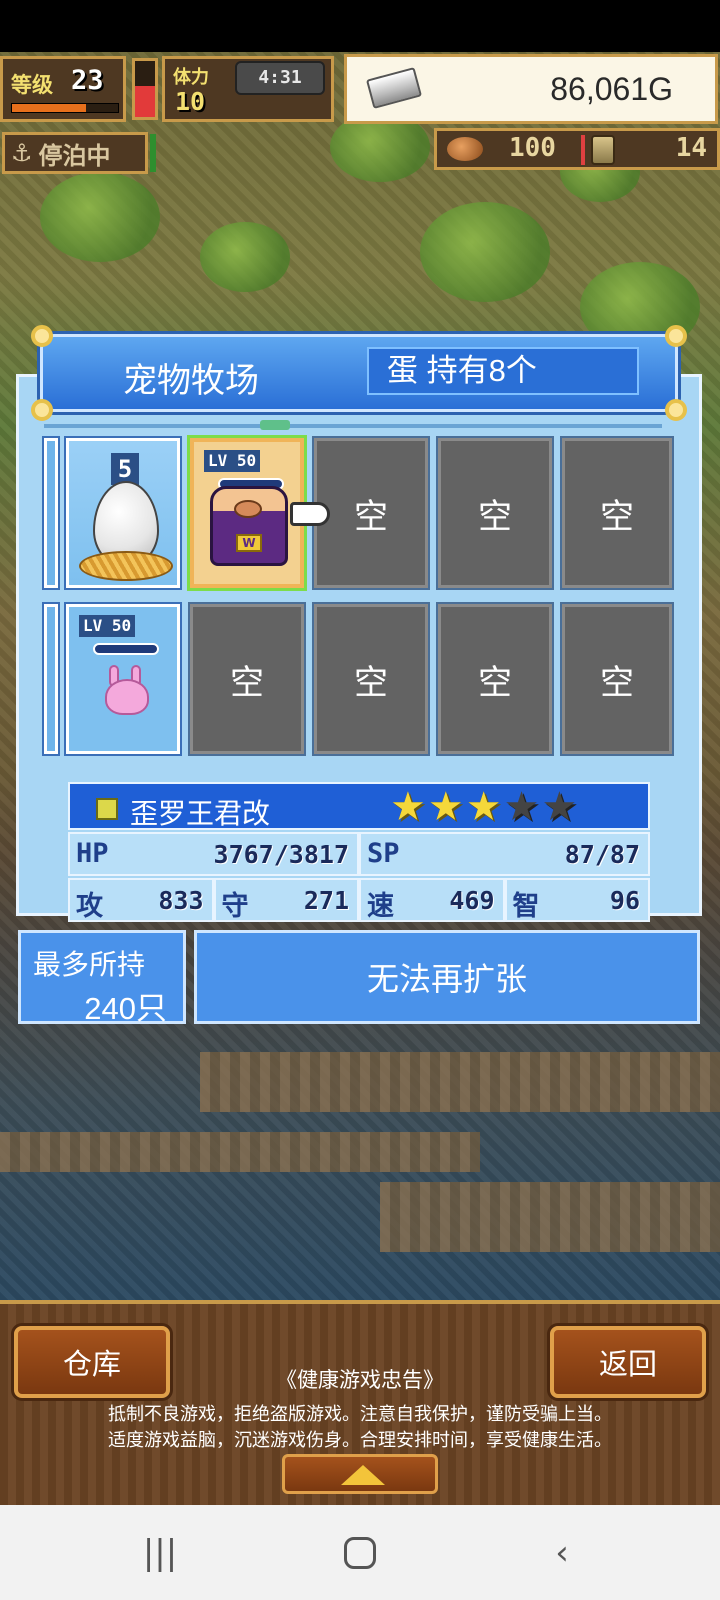 This screenshot has height=1600, width=720. I want to click on pet-name: 歪罗王君改, so click(200, 813).